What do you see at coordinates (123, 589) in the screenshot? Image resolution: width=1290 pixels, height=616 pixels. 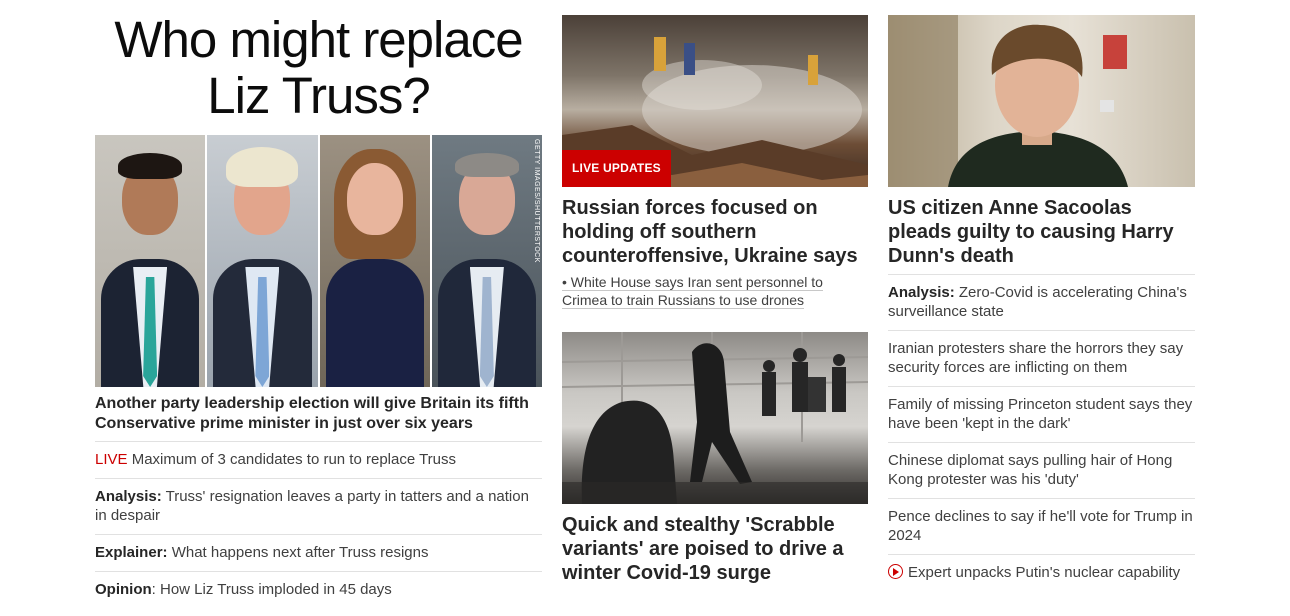 I see `list-item-tag: Opinion` at bounding box center [123, 589].